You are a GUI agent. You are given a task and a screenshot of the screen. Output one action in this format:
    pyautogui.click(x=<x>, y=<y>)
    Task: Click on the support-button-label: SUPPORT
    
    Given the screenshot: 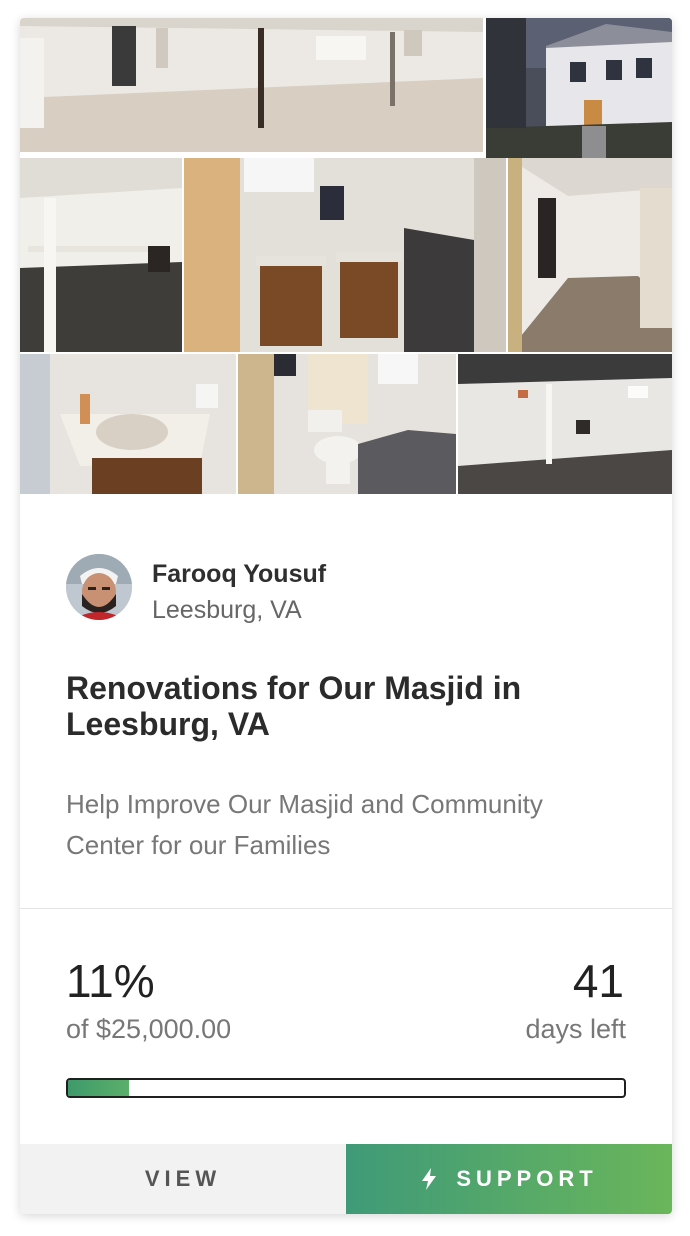 What is the action you would take?
    pyautogui.click(x=527, y=1178)
    